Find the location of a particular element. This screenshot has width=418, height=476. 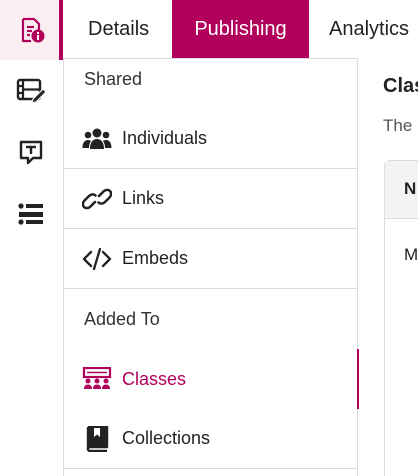

nav-item-links: Links is located at coordinates (211, 199).